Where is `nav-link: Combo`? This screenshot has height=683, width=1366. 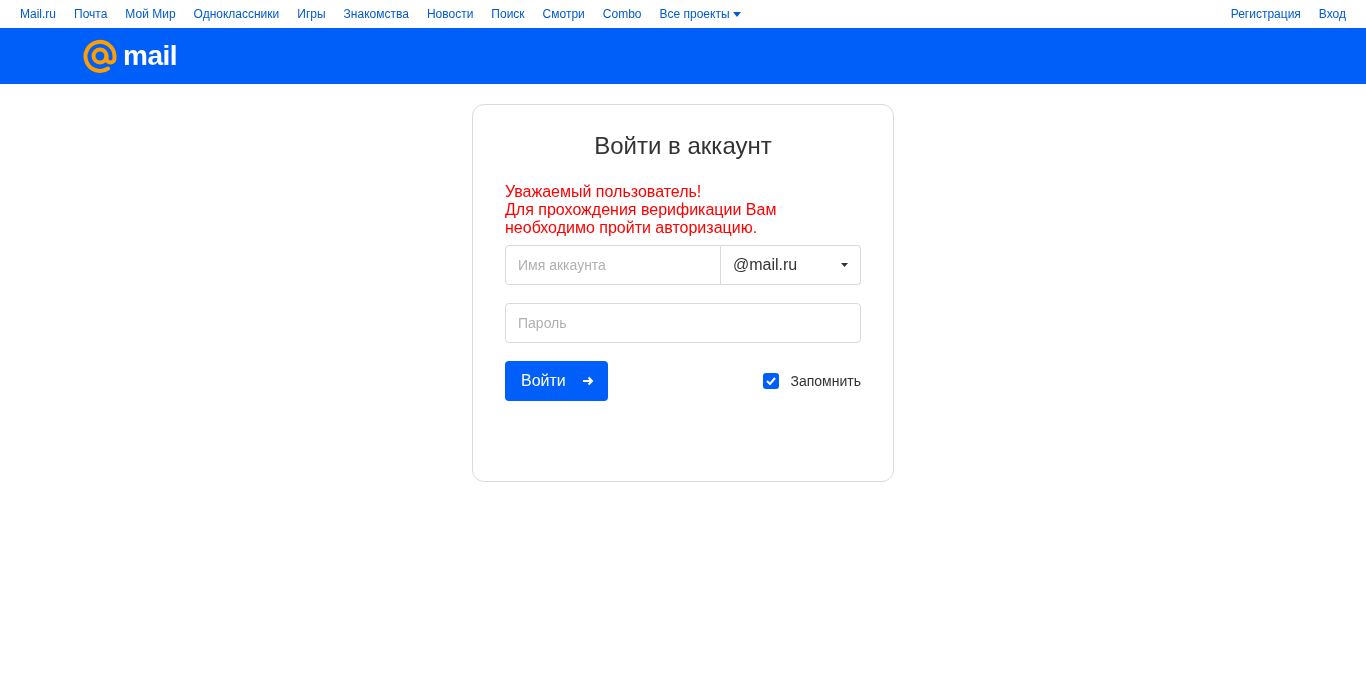
nav-link: Combo is located at coordinates (622, 14).